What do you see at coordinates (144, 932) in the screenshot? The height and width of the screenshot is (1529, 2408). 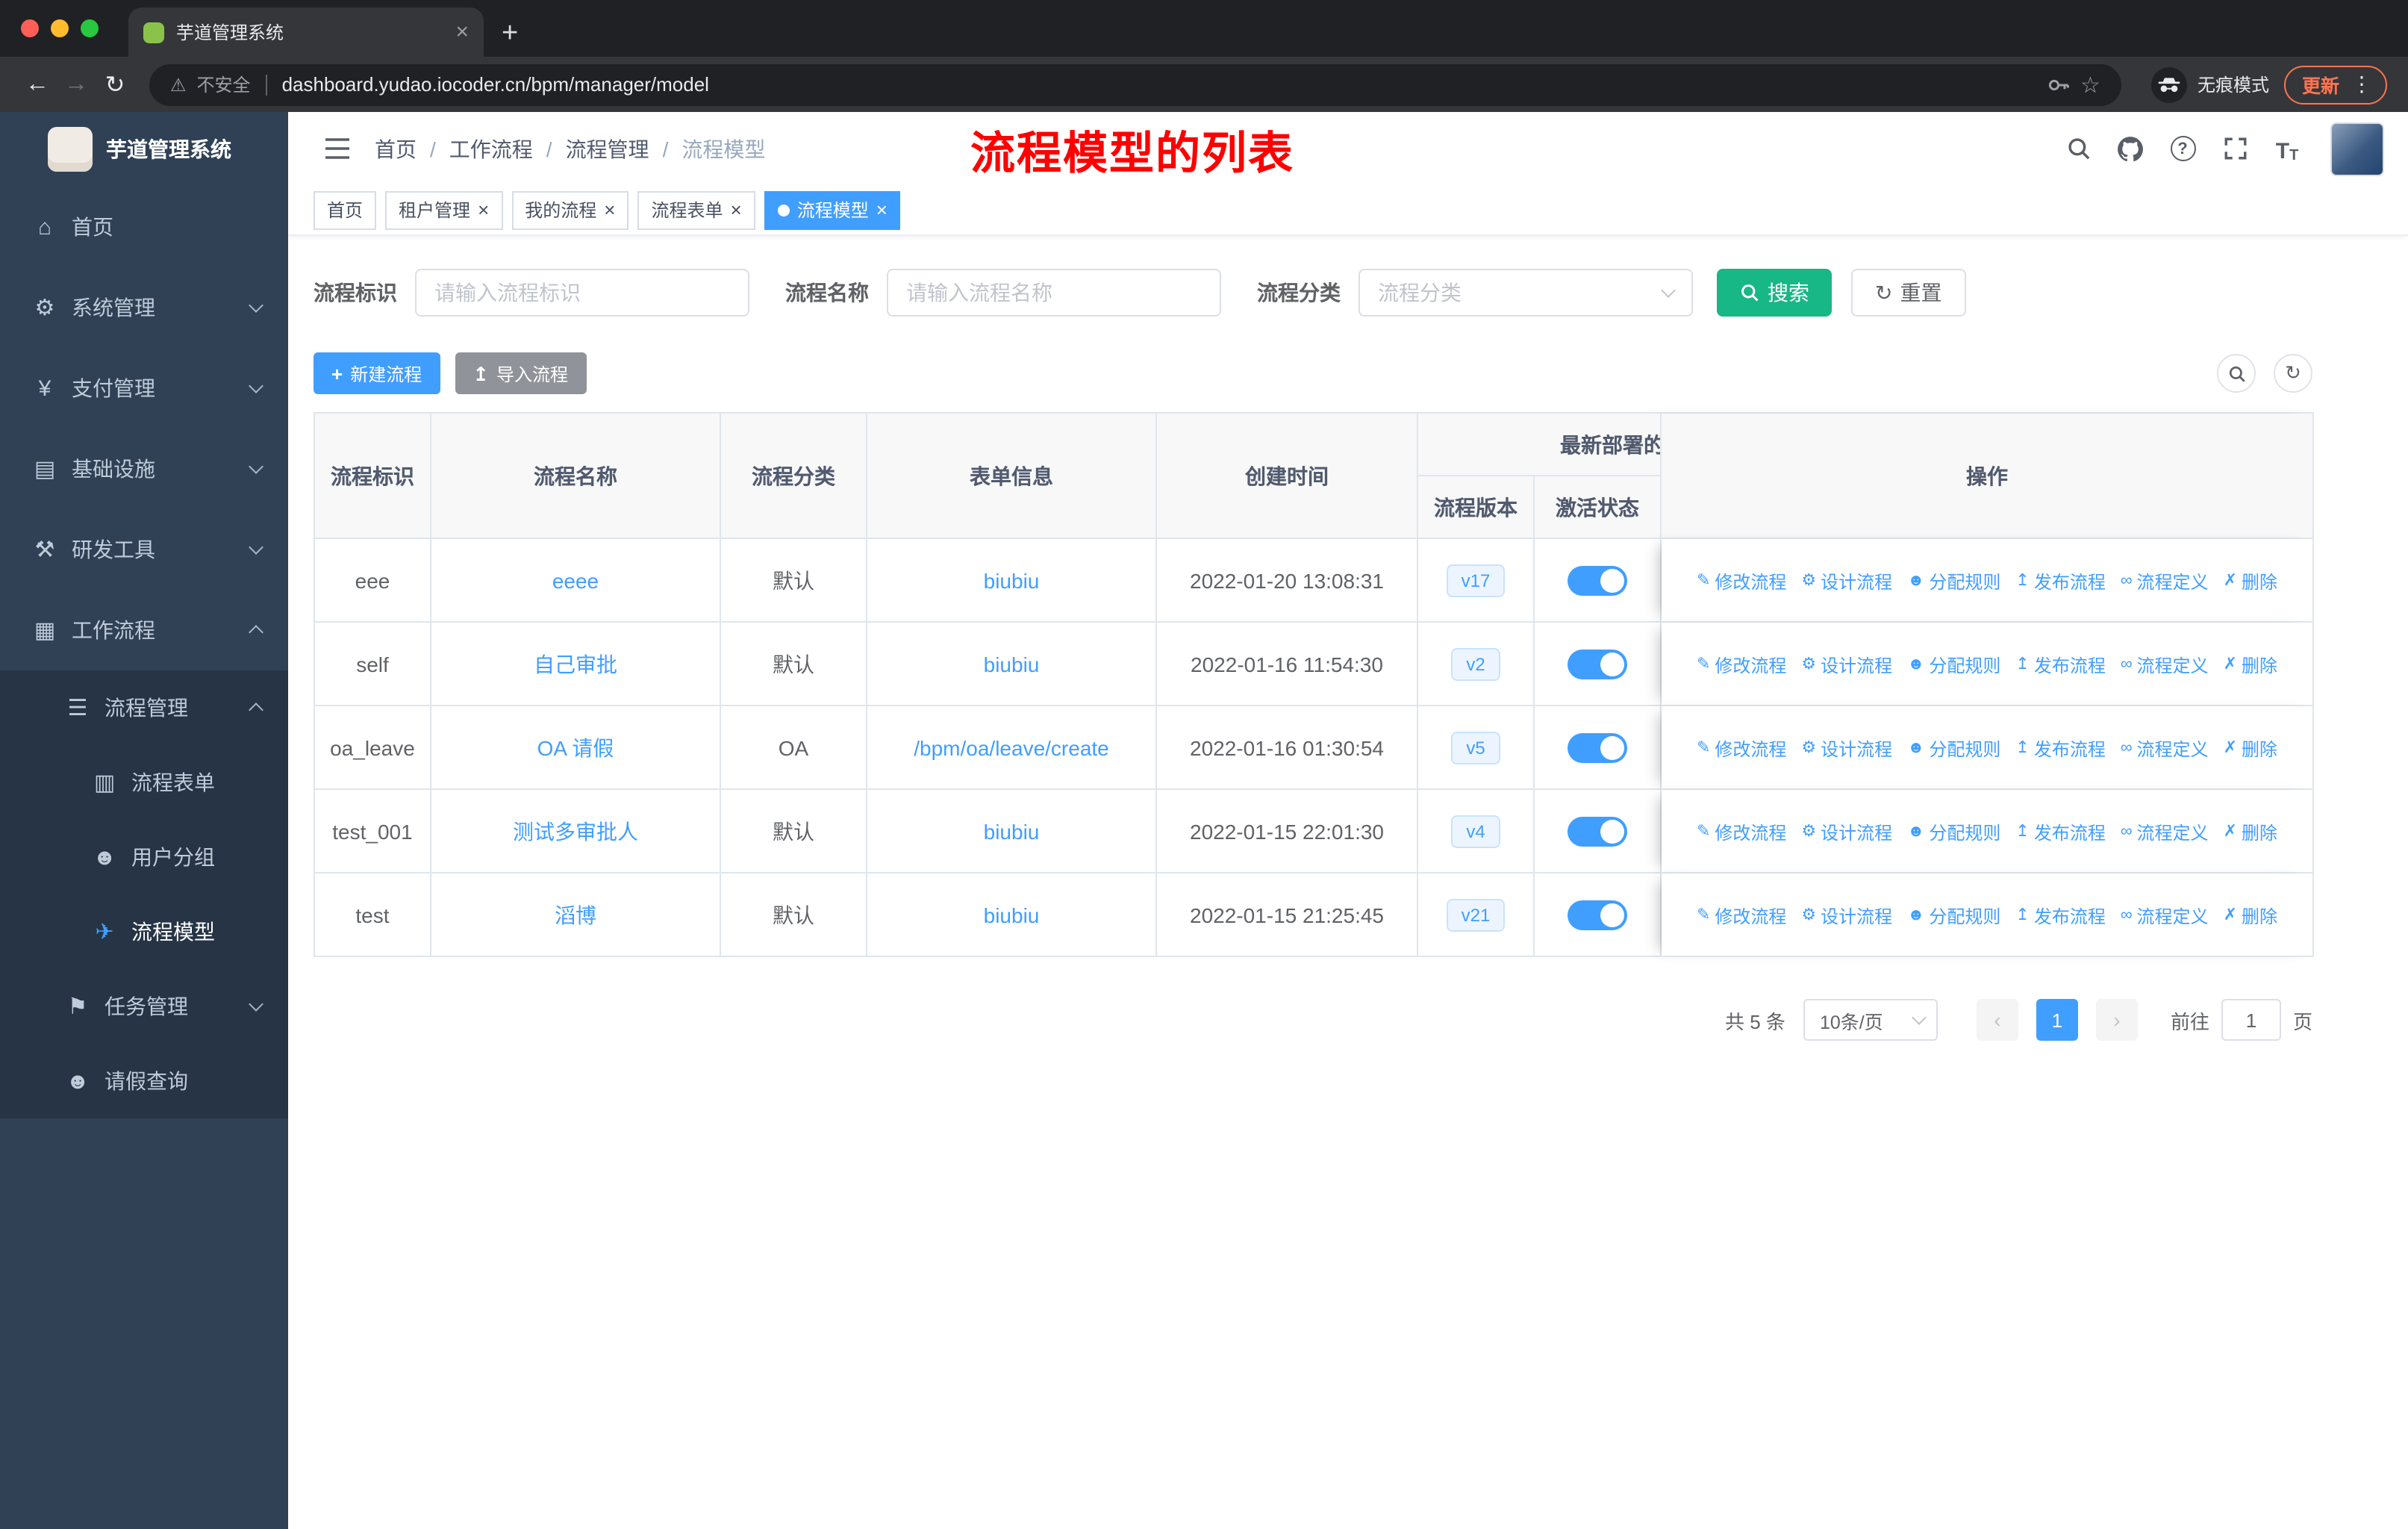 I see `sidebar-item-paper-plane: ✈ 流程模型` at bounding box center [144, 932].